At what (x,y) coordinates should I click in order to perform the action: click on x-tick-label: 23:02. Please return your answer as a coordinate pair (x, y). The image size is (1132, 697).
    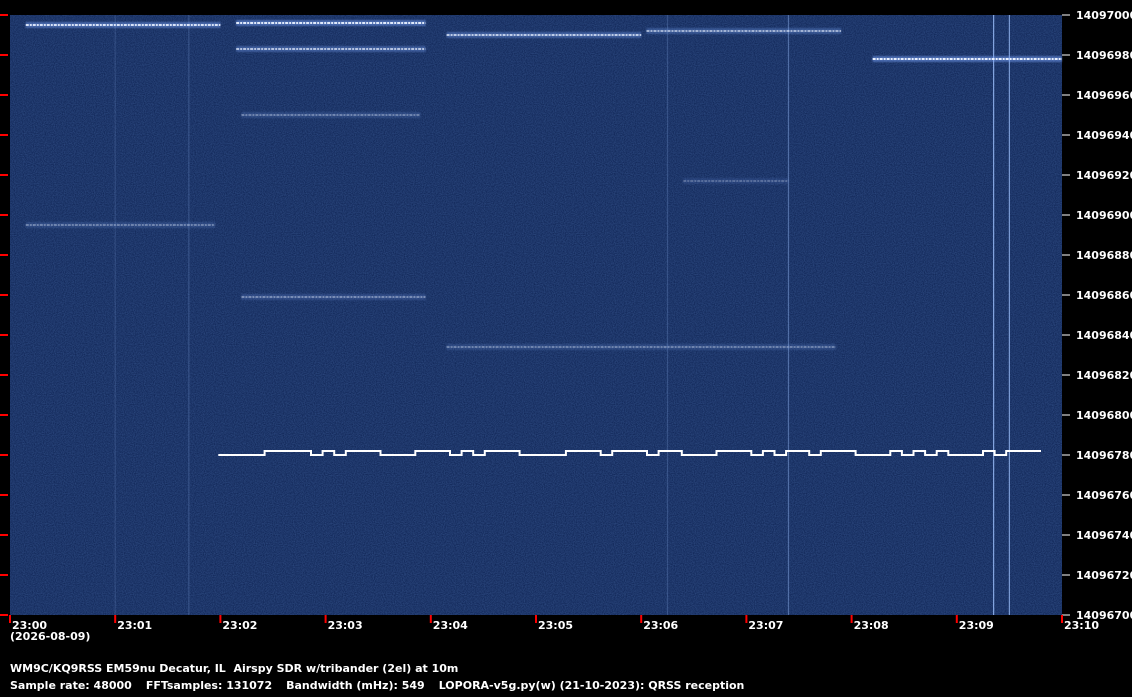
    Looking at the image, I should click on (239, 625).